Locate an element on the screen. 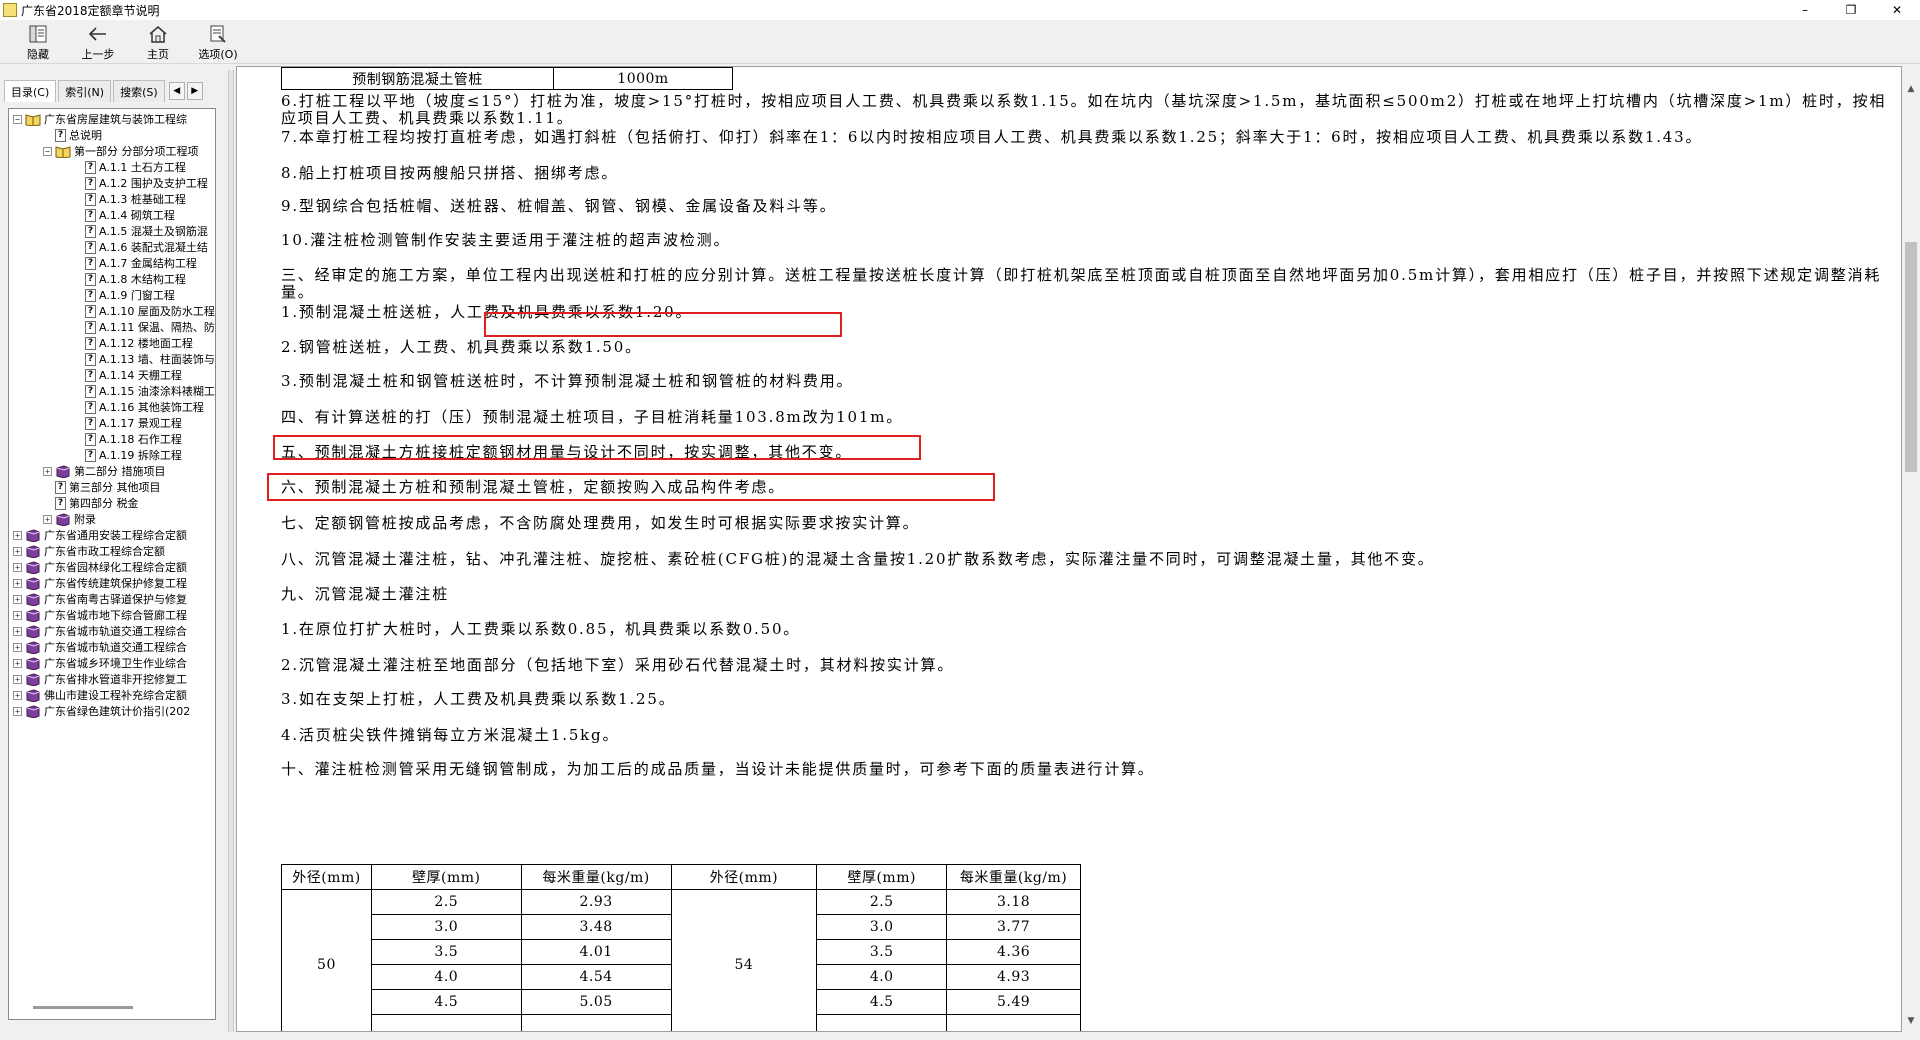 This screenshot has width=1920, height=1040. close-button: ✕ is located at coordinates (1897, 10).